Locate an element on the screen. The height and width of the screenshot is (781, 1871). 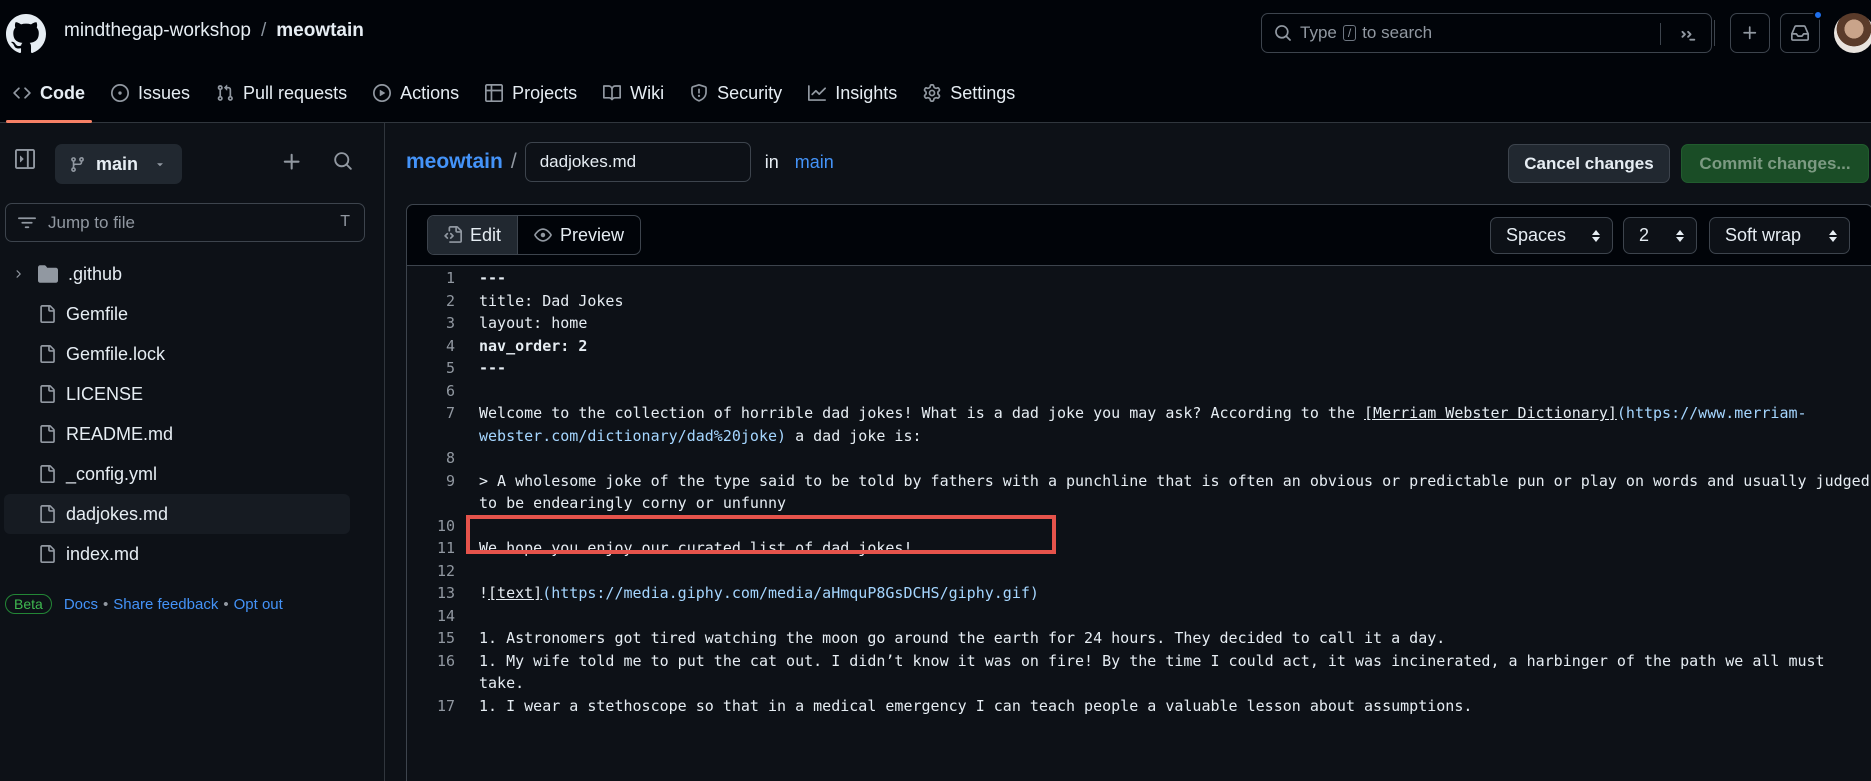
line-number: 15 is located at coordinates (445, 638).